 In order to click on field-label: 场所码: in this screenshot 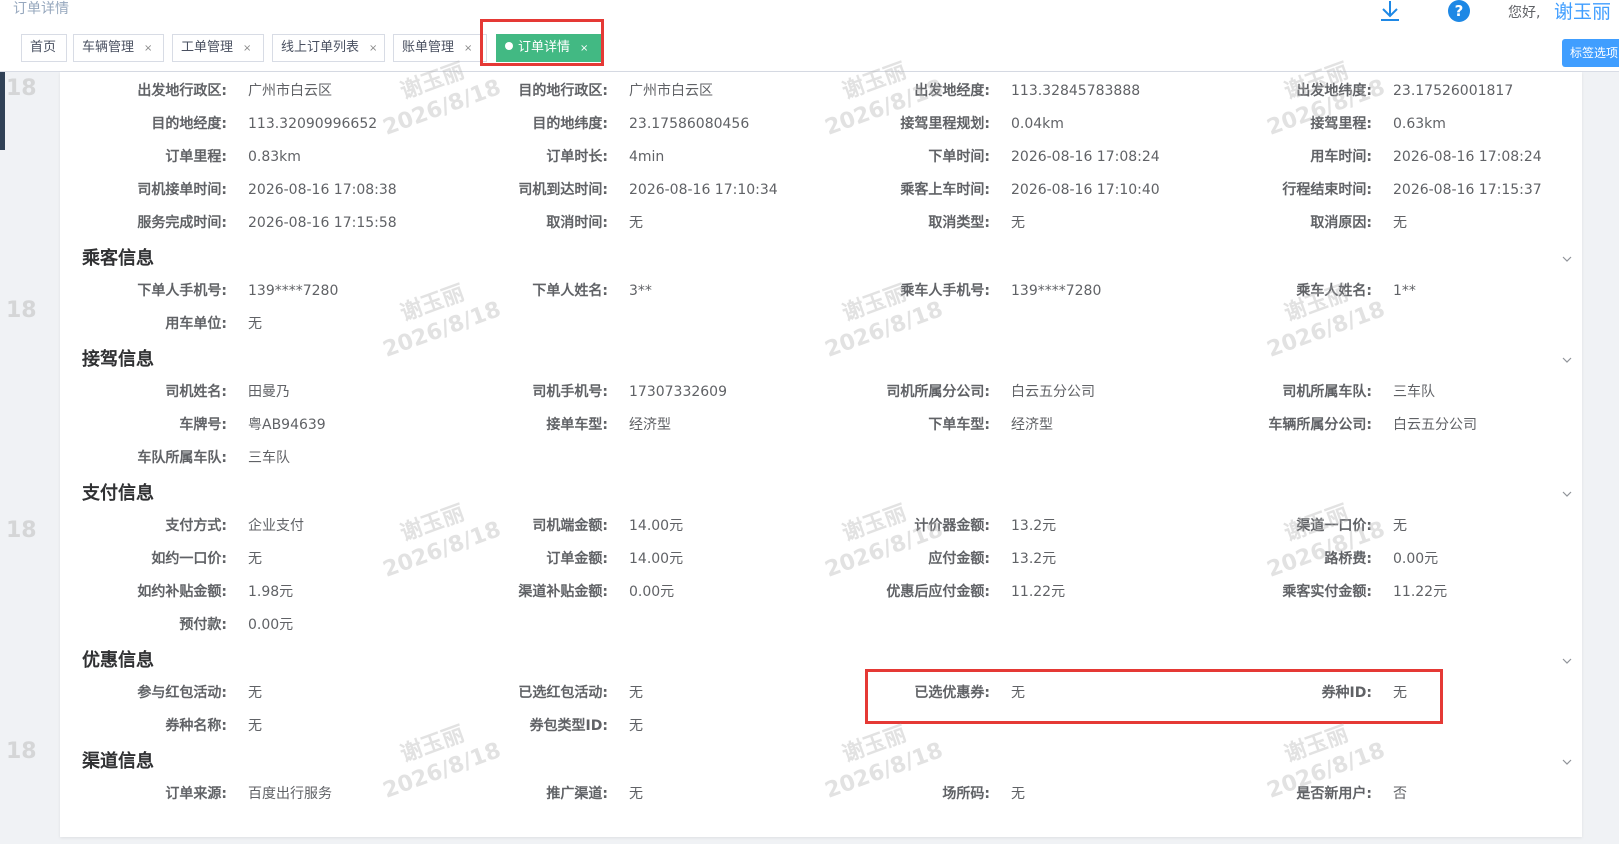, I will do `click(966, 794)`.